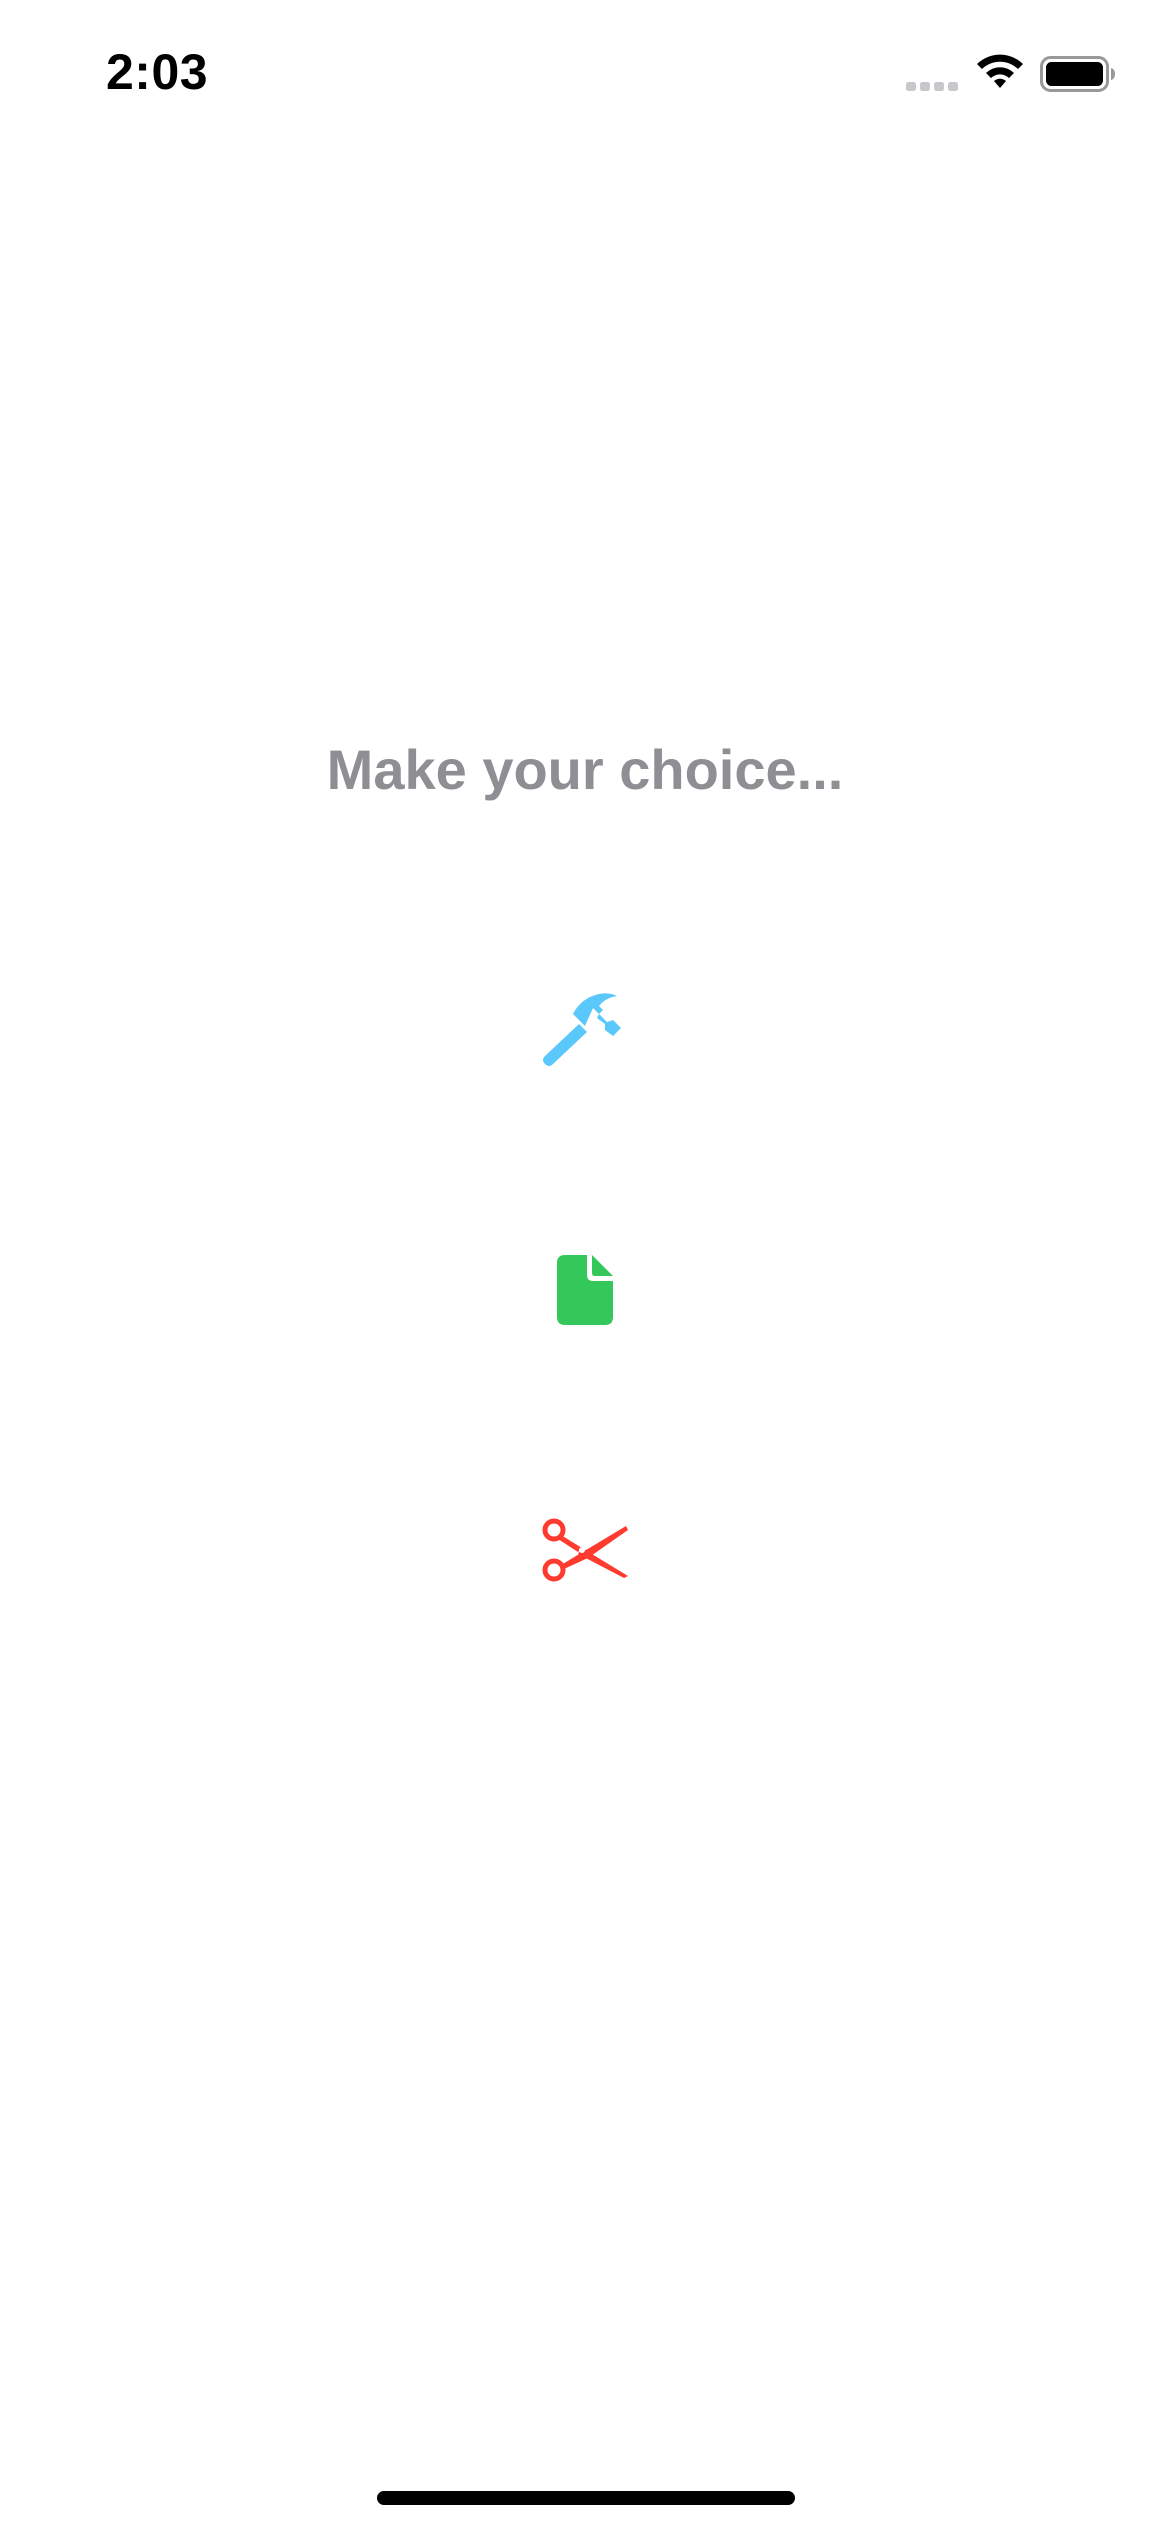 Image resolution: width=1170 pixels, height=2532 pixels. Describe the element at coordinates (1000, 71) in the screenshot. I see `wifi-icon` at that location.